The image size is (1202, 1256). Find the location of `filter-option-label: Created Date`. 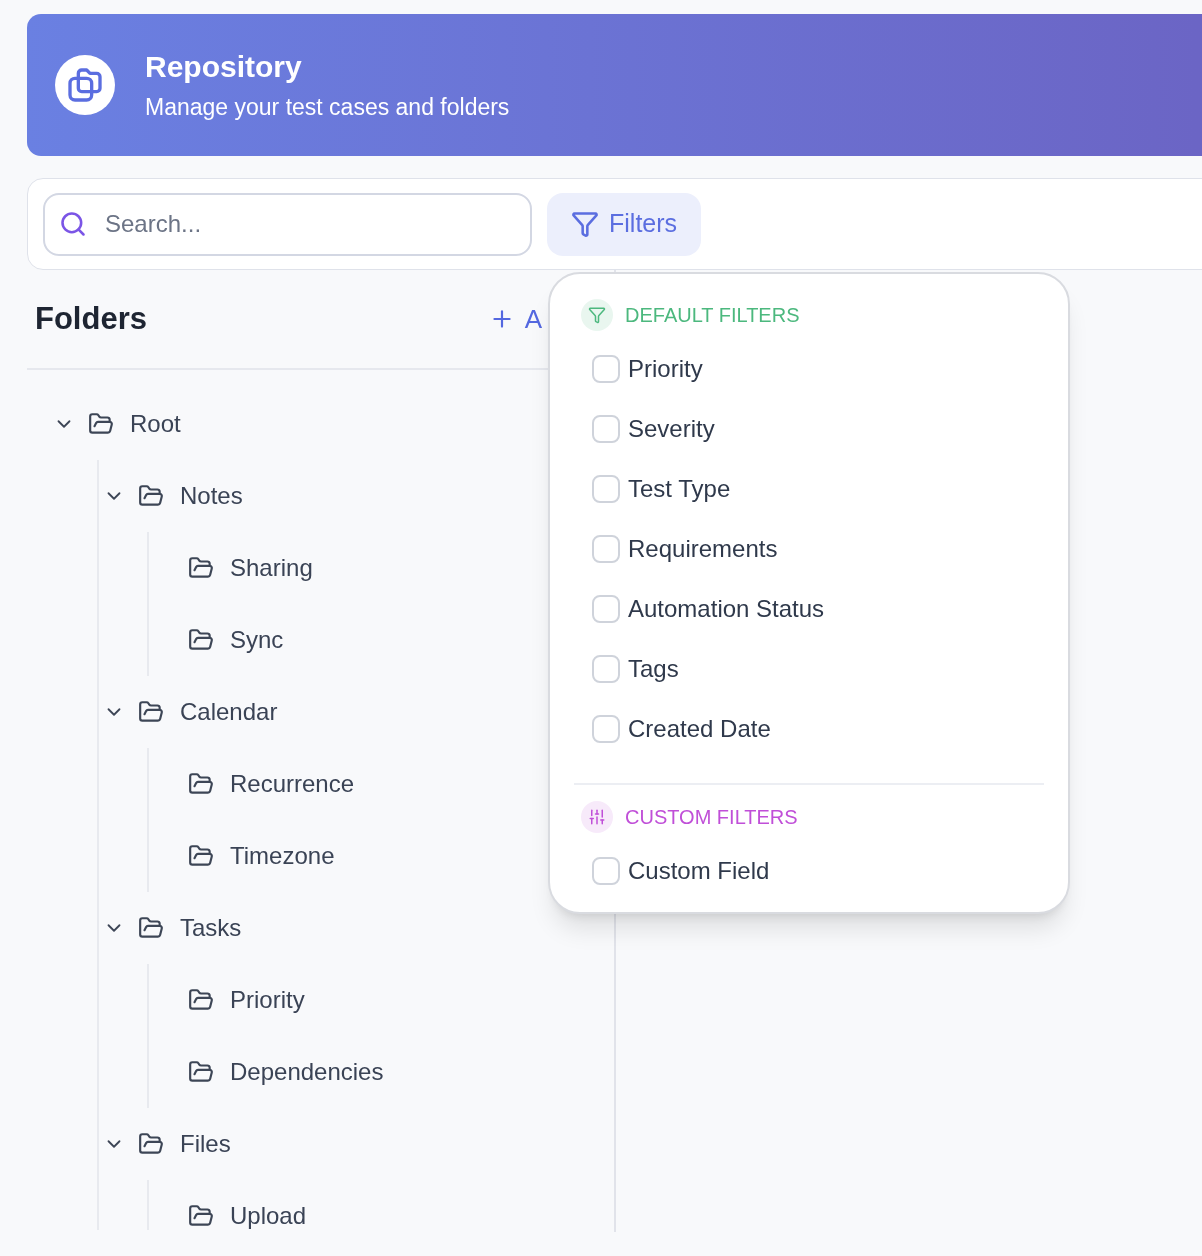

filter-option-label: Created Date is located at coordinates (699, 729).